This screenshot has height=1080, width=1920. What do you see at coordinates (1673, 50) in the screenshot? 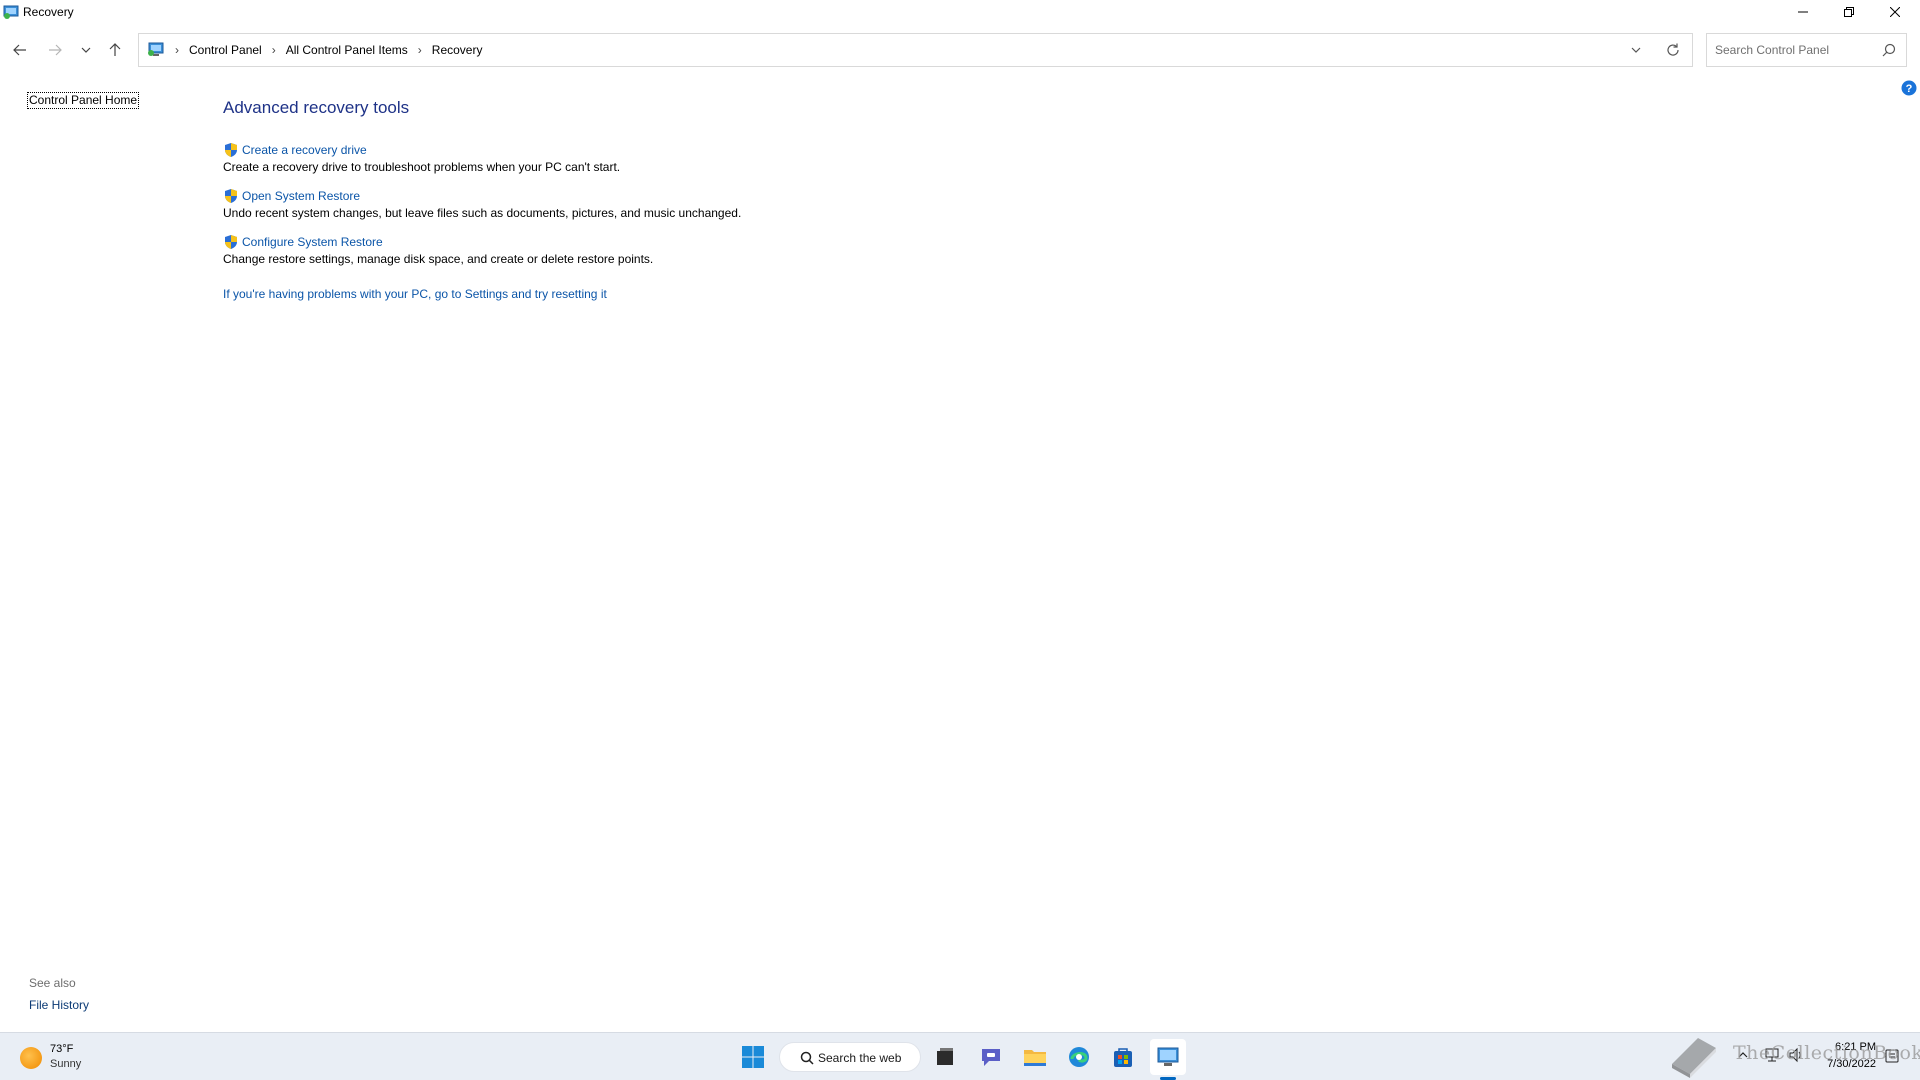
I see `refresh-icon` at bounding box center [1673, 50].